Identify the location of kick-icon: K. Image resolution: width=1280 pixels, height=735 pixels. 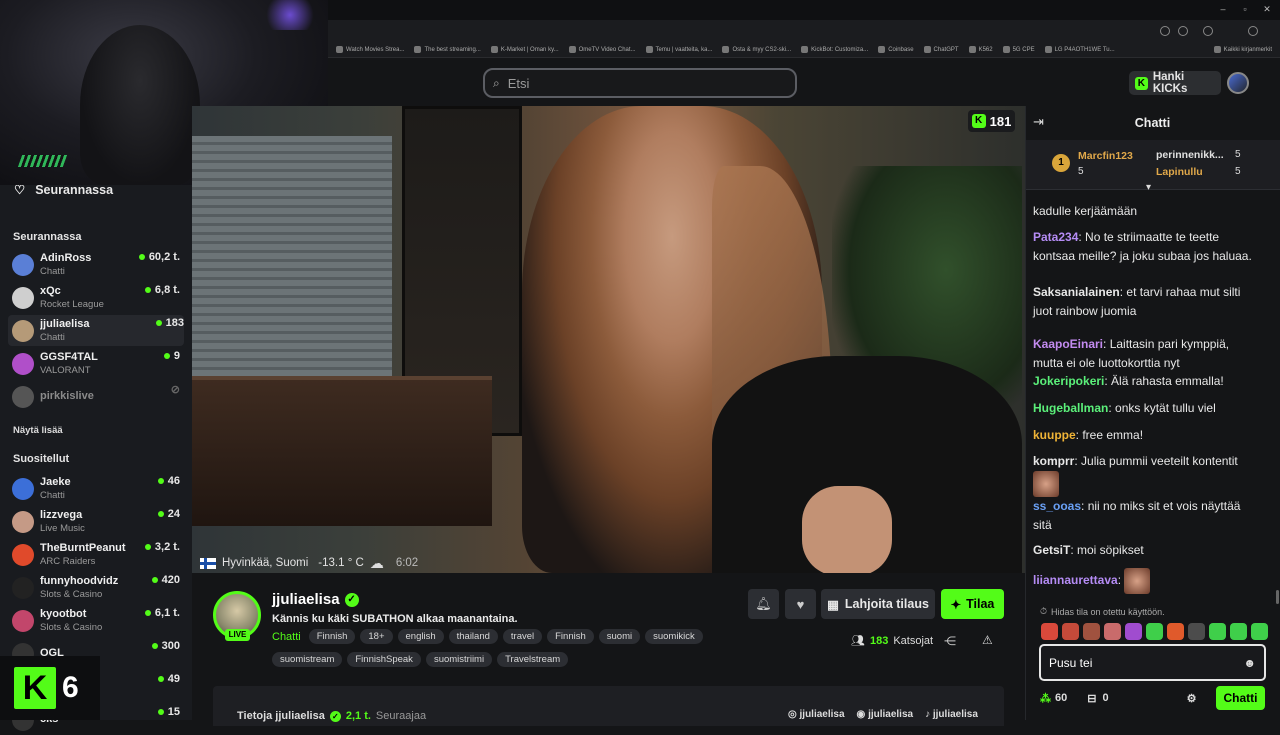
(978, 121).